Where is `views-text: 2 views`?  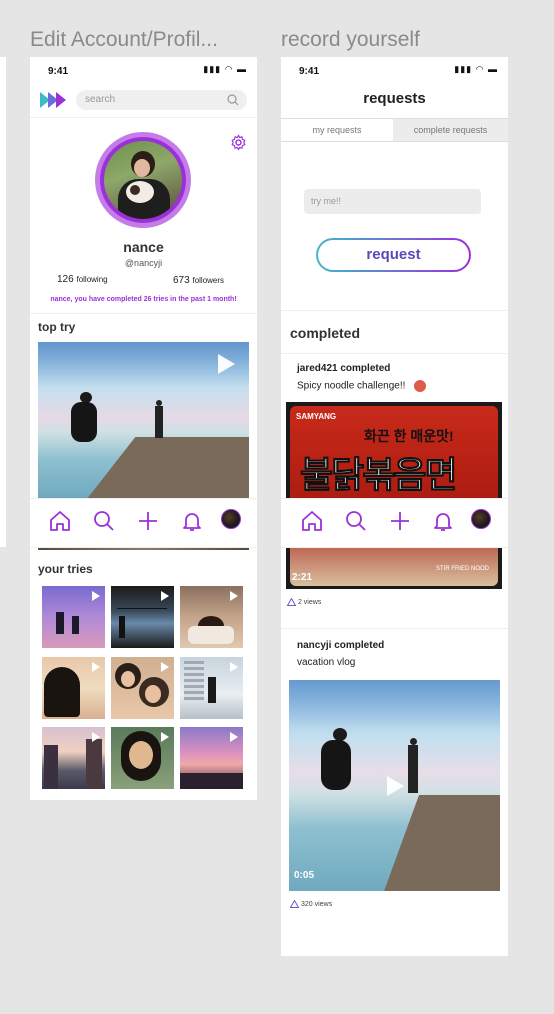
views-text: 2 views is located at coordinates (309, 602).